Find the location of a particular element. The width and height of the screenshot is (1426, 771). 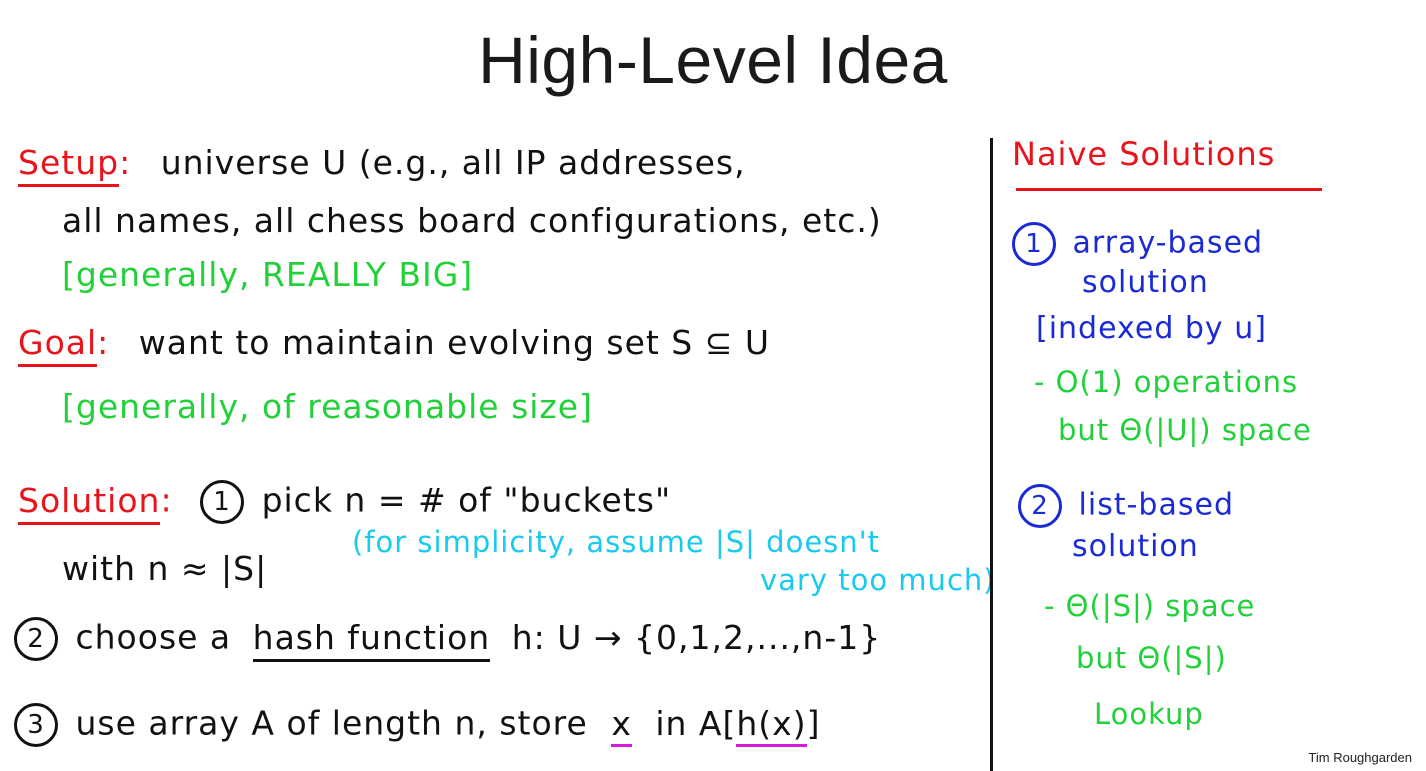

goal-colon: : is located at coordinates (103, 342).